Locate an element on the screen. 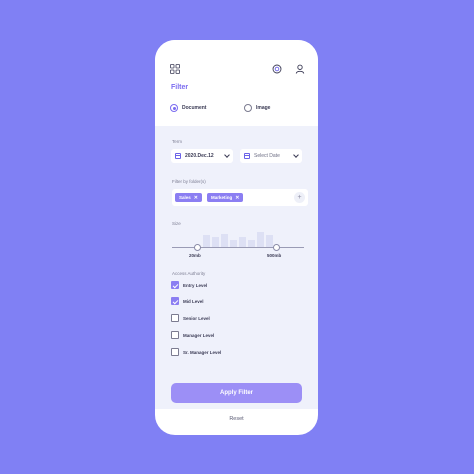 This screenshot has height=474, width=474. size-max-label: 500mb is located at coordinates (274, 255).